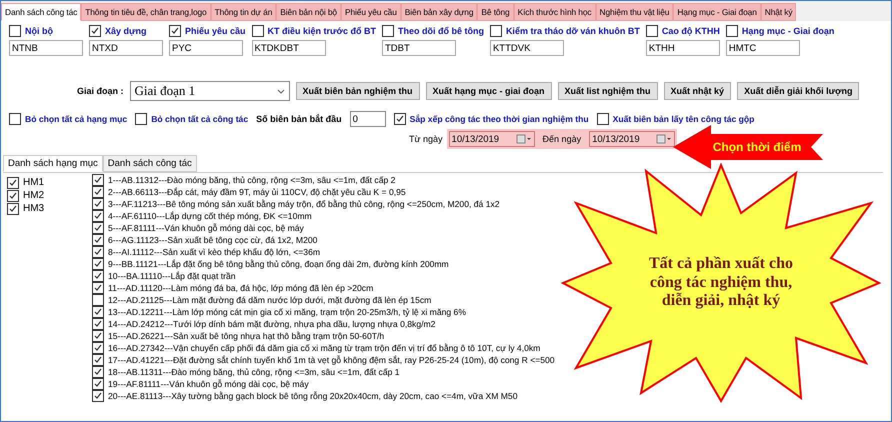  What do you see at coordinates (323, 360) in the screenshot?
I see `checkbox: 17---AD.41221---Đặt đường sắt chính tuyến khổ 1m tà vẹt gỗ không đệm sắt, ray P26-25-24 (10m), độ cong R <=500` at bounding box center [323, 360].